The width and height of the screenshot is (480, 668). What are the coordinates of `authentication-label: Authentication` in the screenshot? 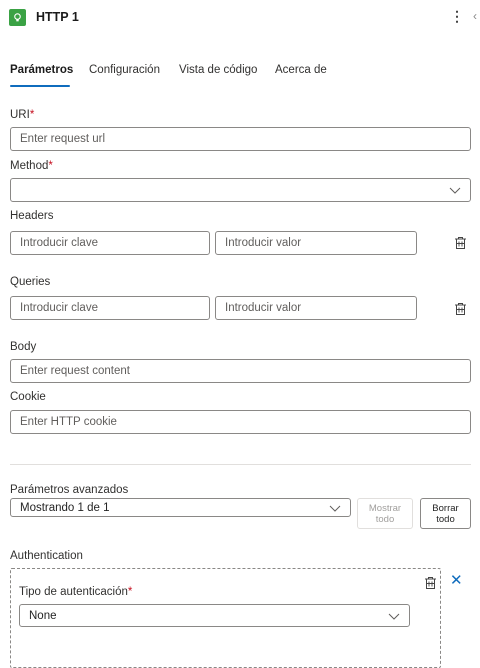 It's located at (46, 556).